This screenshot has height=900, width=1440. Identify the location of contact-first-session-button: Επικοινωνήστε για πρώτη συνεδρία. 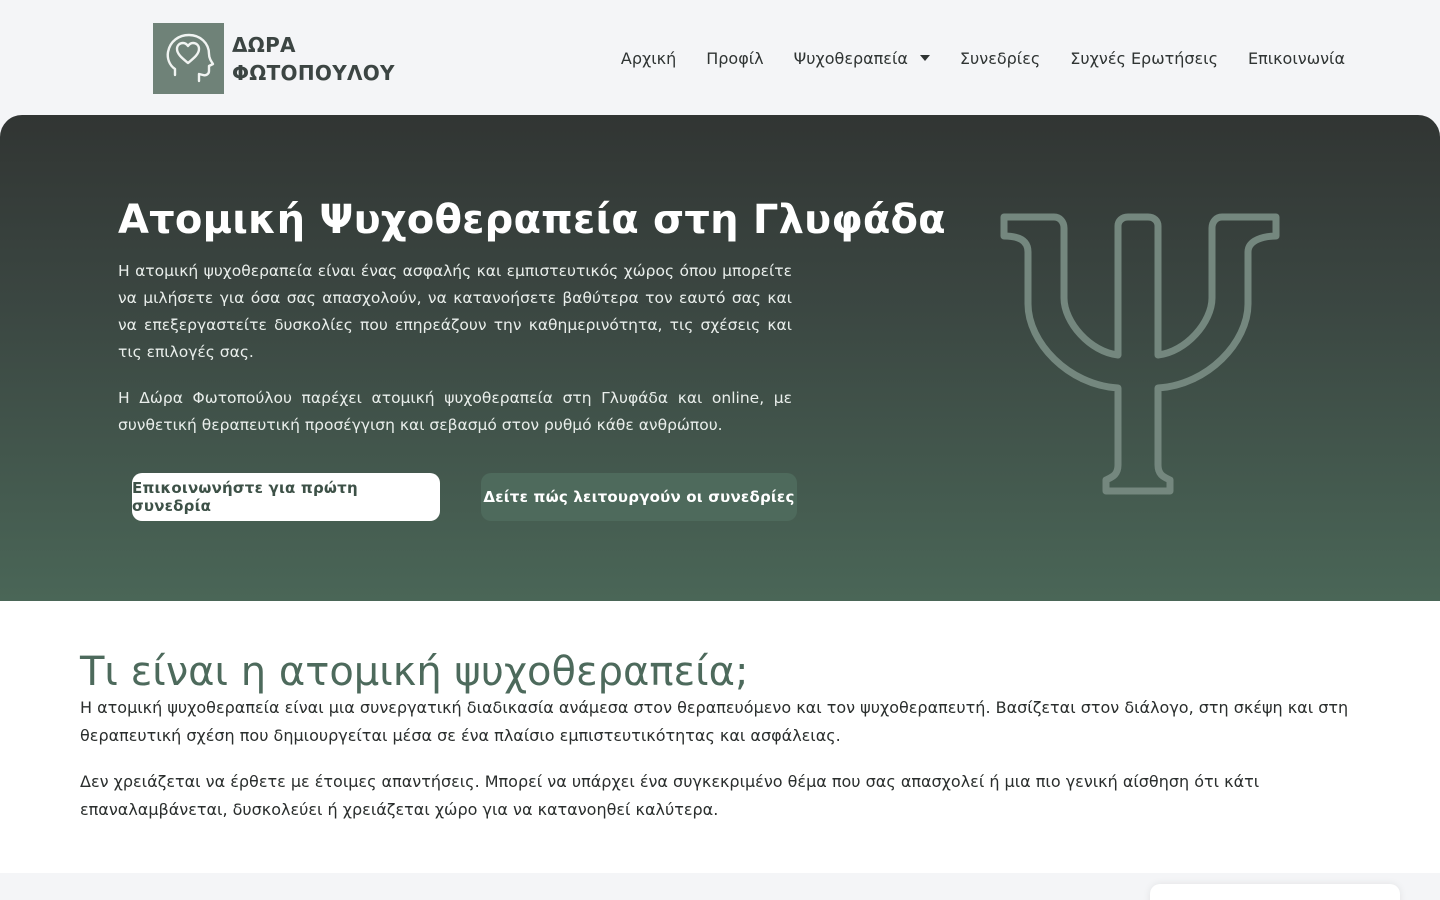
(286, 497).